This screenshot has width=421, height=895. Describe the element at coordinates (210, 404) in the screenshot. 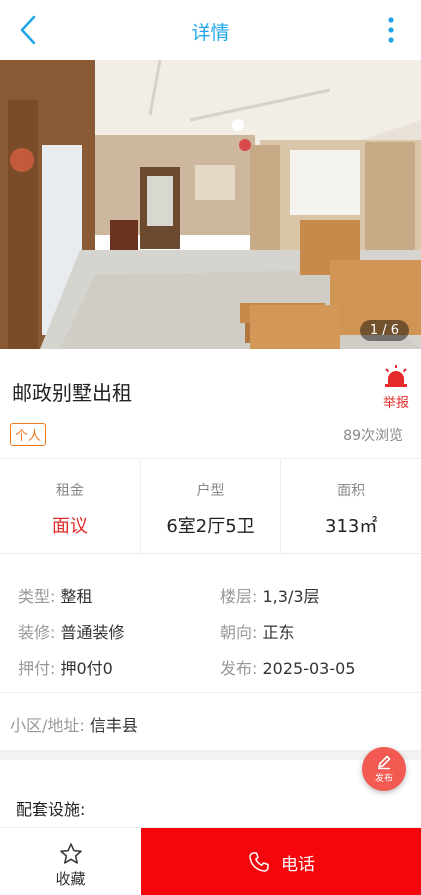

I see `listing-header: 邮政别墅出租 举报 个人 89次浏览` at that location.